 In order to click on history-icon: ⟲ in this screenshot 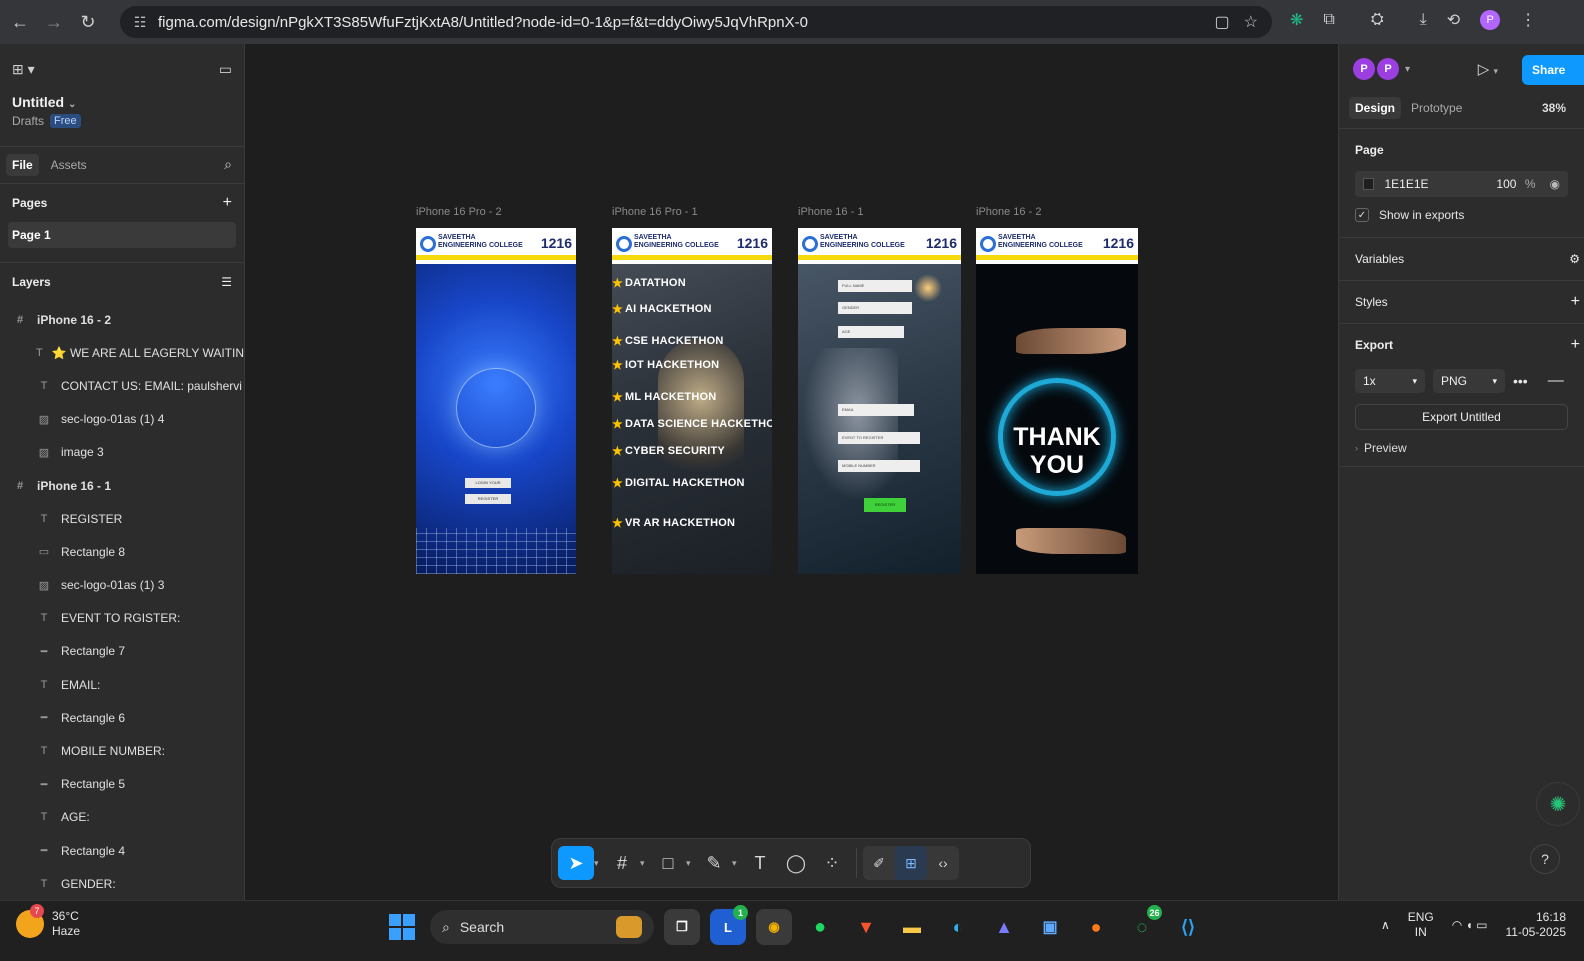, I will do `click(1453, 20)`.